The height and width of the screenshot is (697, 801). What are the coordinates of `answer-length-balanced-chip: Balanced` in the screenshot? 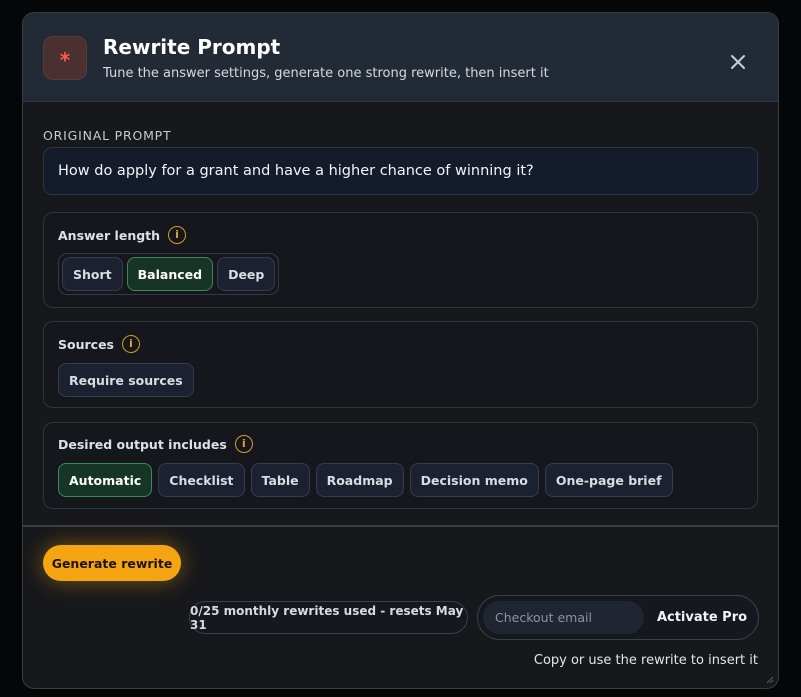 It's located at (170, 274).